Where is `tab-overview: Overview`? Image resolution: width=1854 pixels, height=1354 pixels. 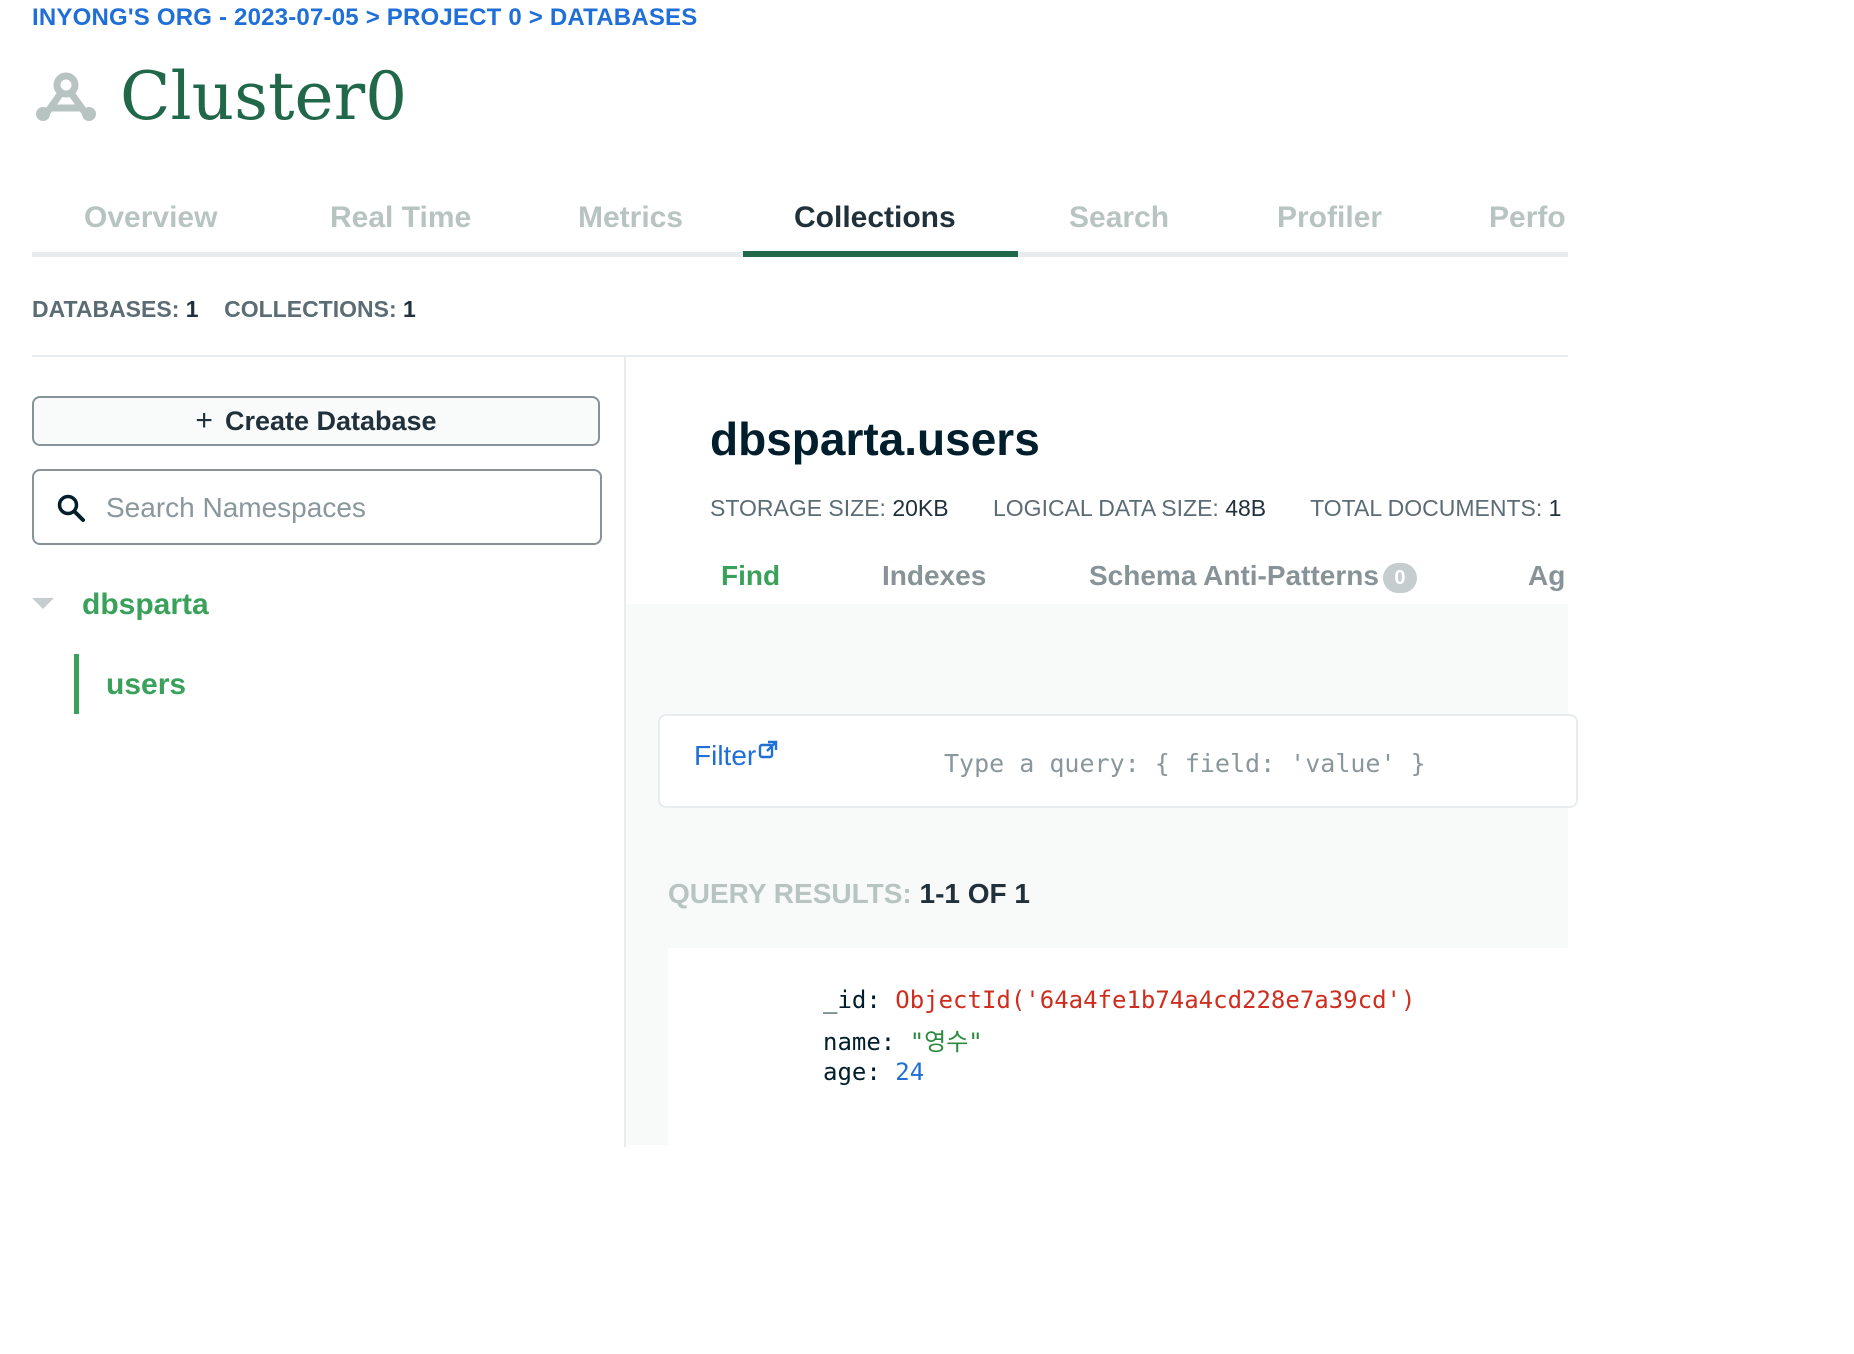 tab-overview: Overview is located at coordinates (150, 219).